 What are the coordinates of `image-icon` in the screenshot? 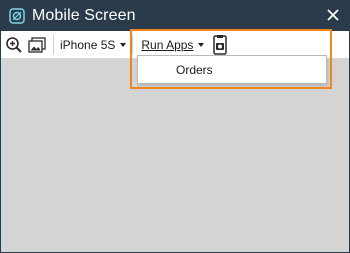 It's located at (37, 45).